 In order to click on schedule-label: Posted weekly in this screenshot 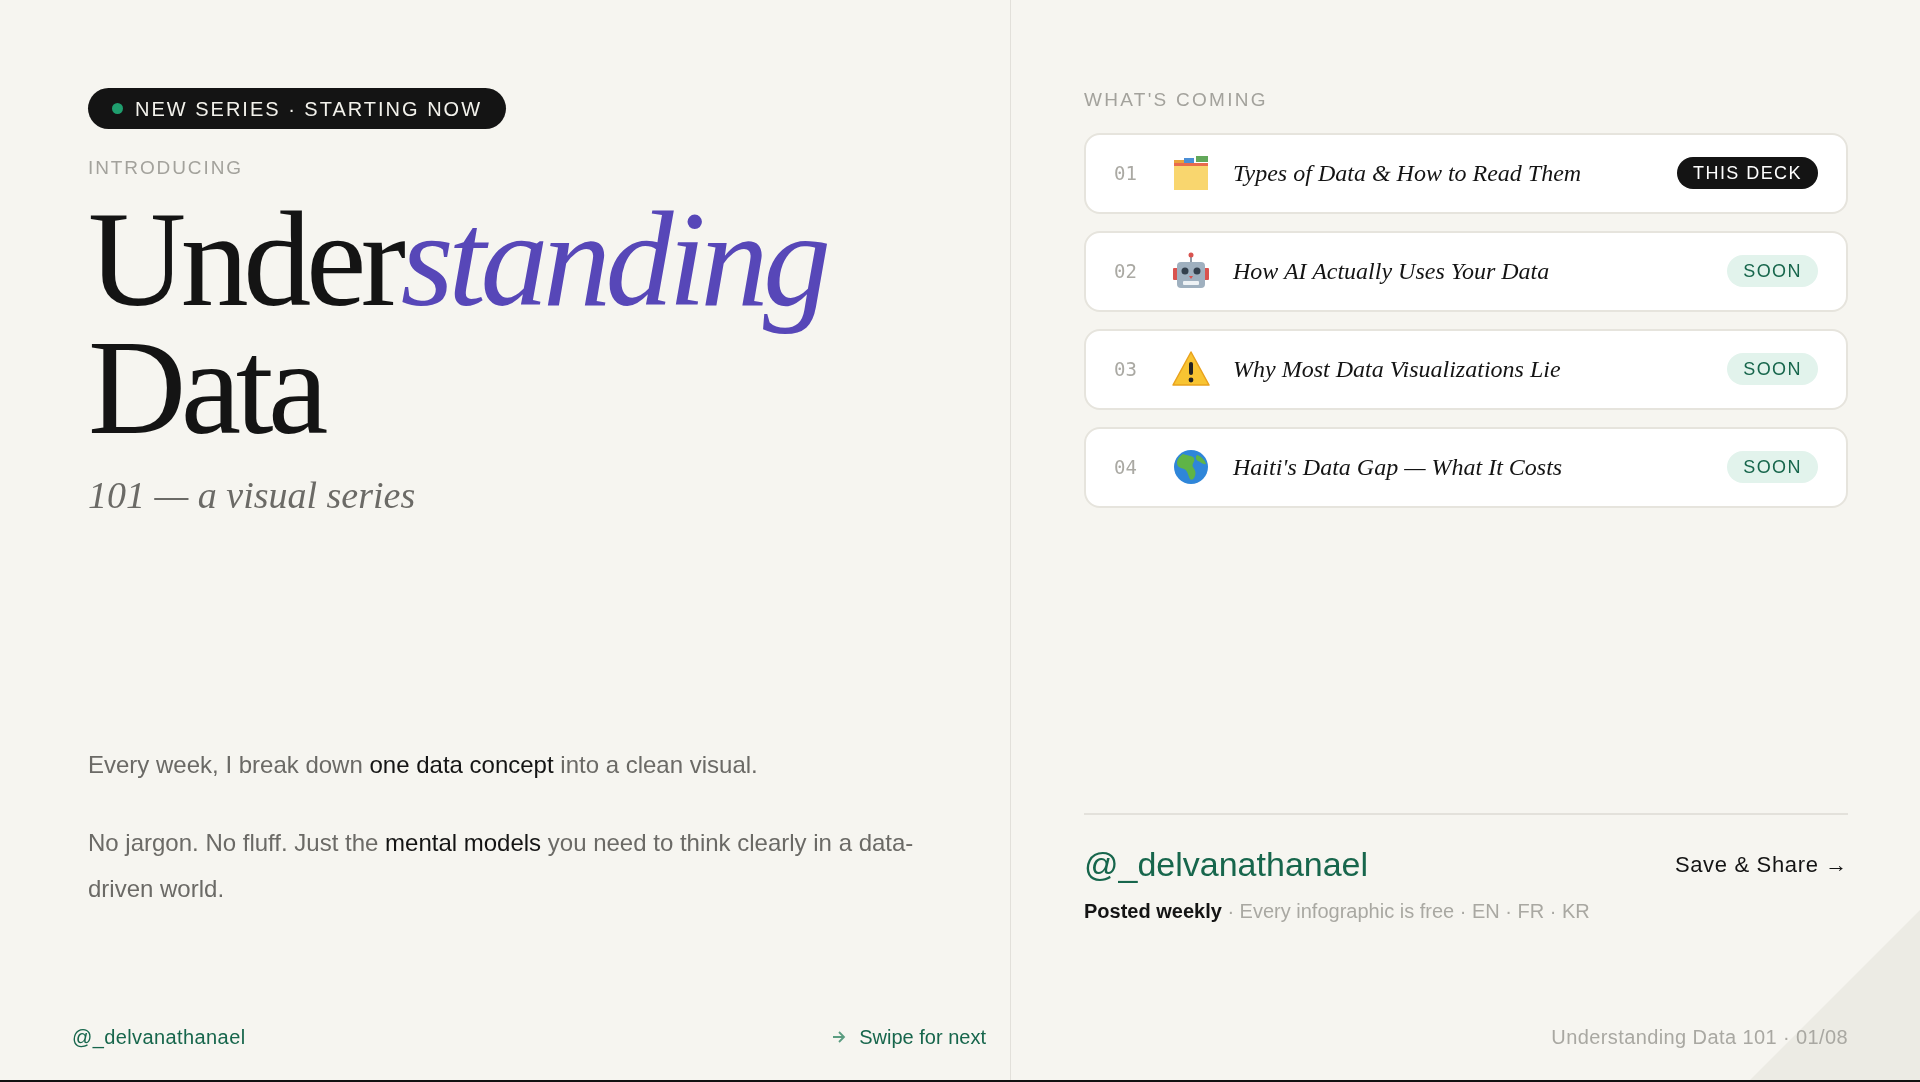, I will do `click(1153, 911)`.